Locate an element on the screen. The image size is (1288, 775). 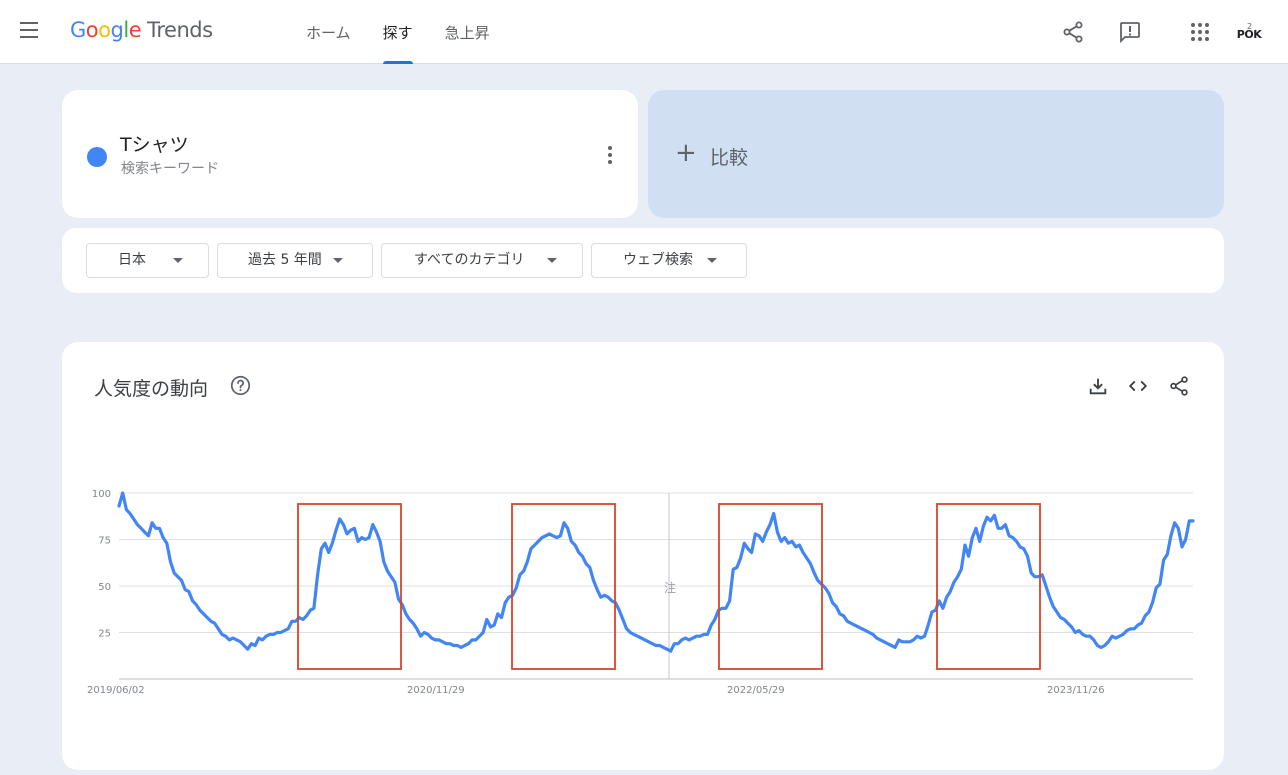
compare-button: + 比較 is located at coordinates (936, 154).